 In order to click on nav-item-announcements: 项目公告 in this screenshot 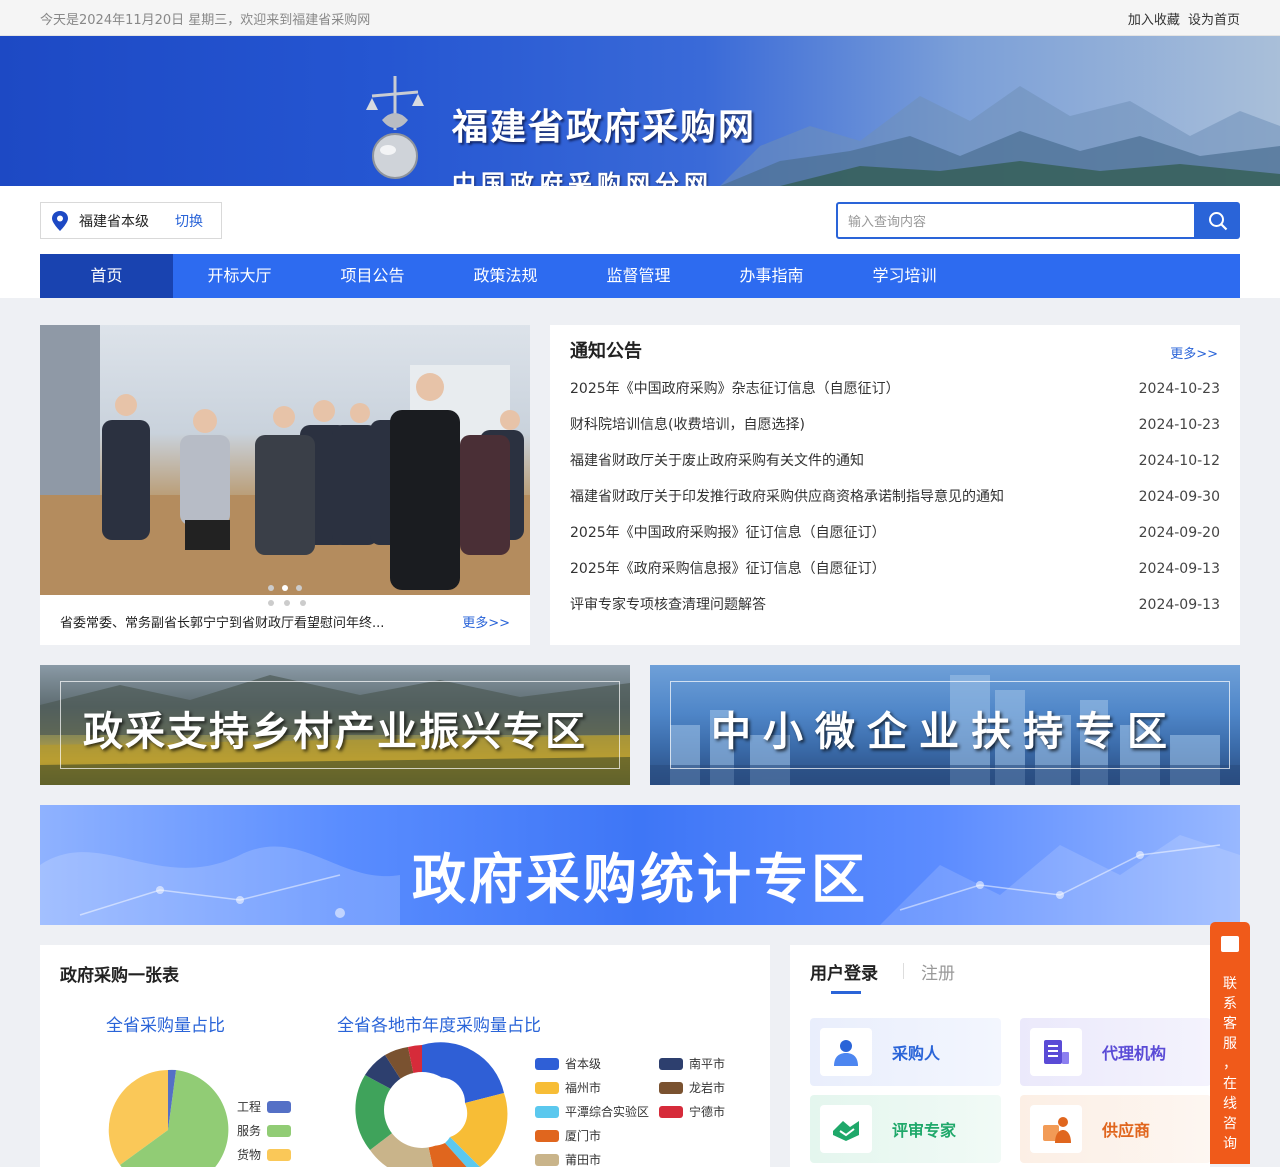, I will do `click(372, 276)`.